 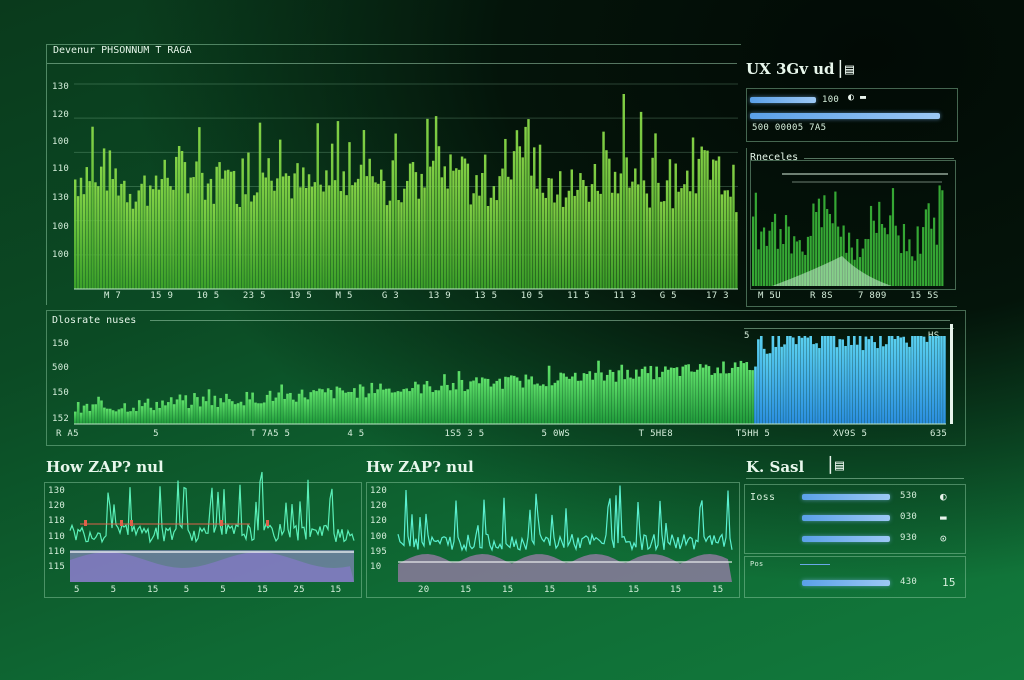 What do you see at coordinates (753, 434) in the screenshot?
I see `x-tick: T5HH 5` at bounding box center [753, 434].